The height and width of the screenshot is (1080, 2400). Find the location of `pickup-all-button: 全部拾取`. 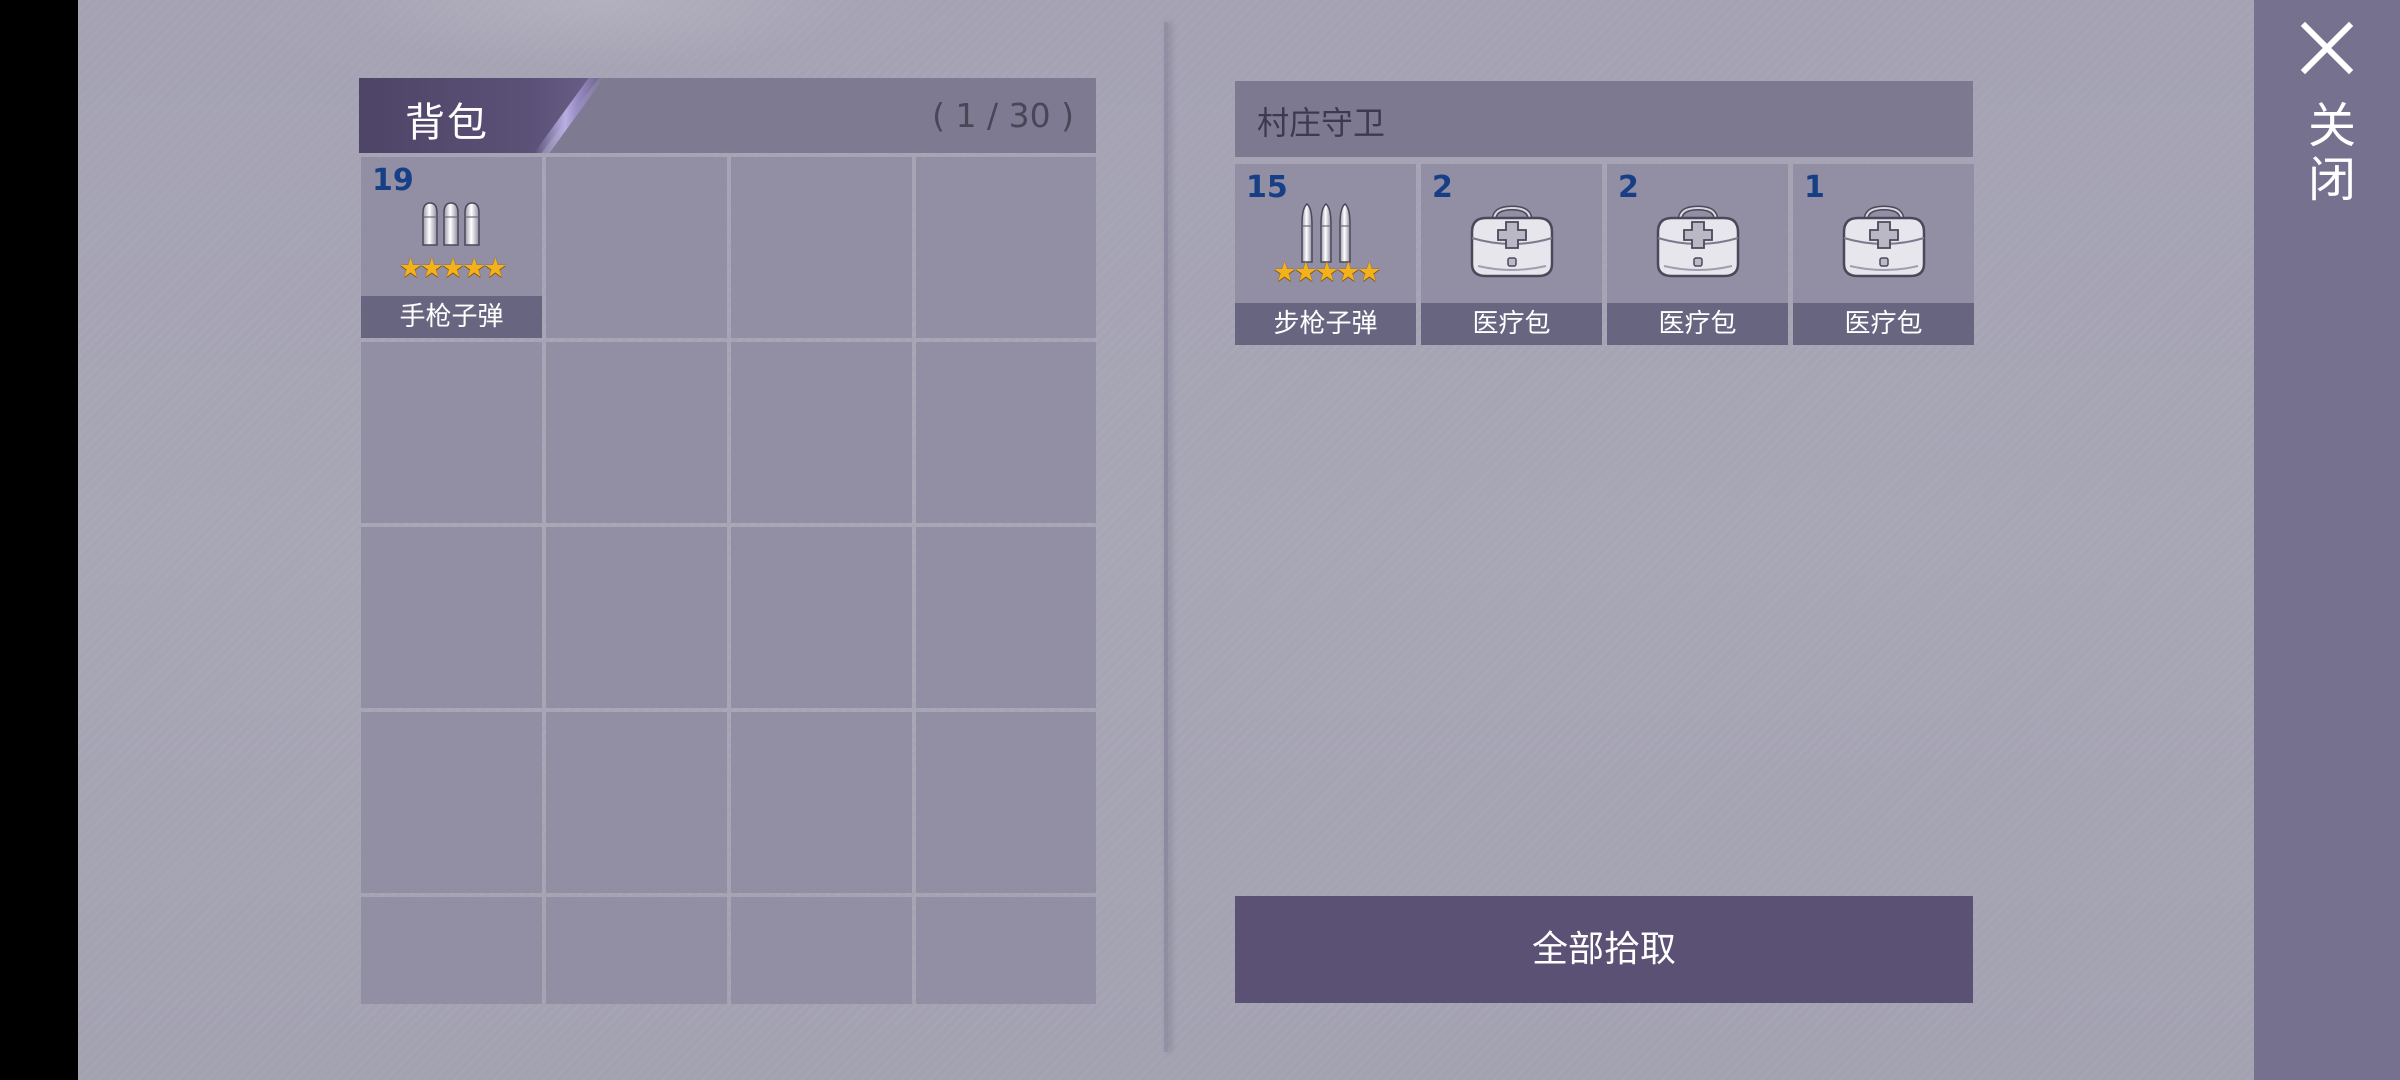

pickup-all-button: 全部拾取 is located at coordinates (1604, 949).